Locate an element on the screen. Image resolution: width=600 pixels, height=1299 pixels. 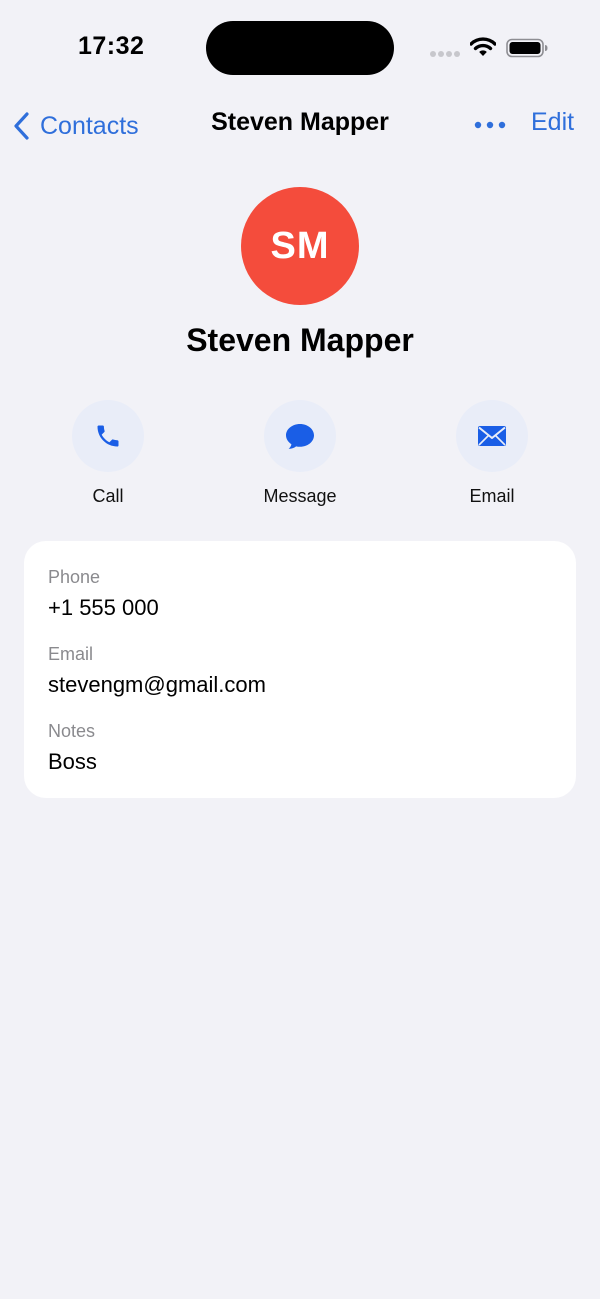
status-time: 17:32 is located at coordinates (111, 46).